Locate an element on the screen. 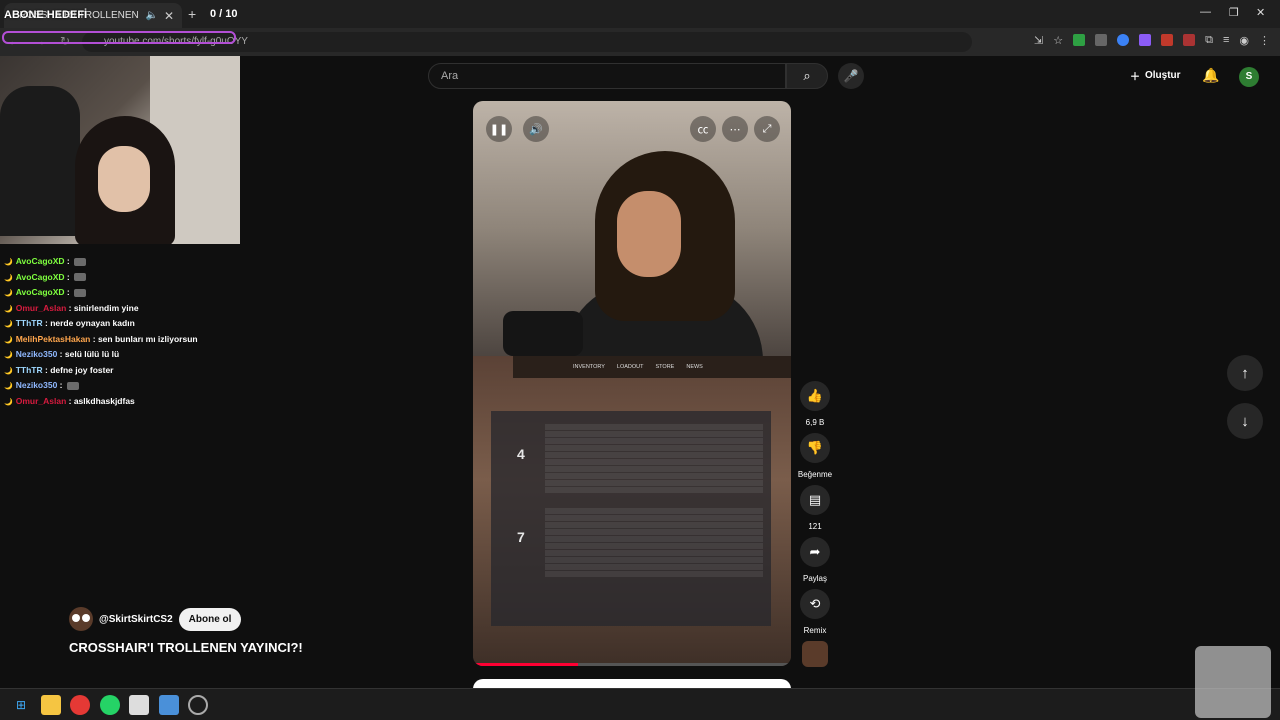 Image resolution: width=1280 pixels, height=720 pixels. arrow-up-icon: ↑ is located at coordinates (1245, 373).